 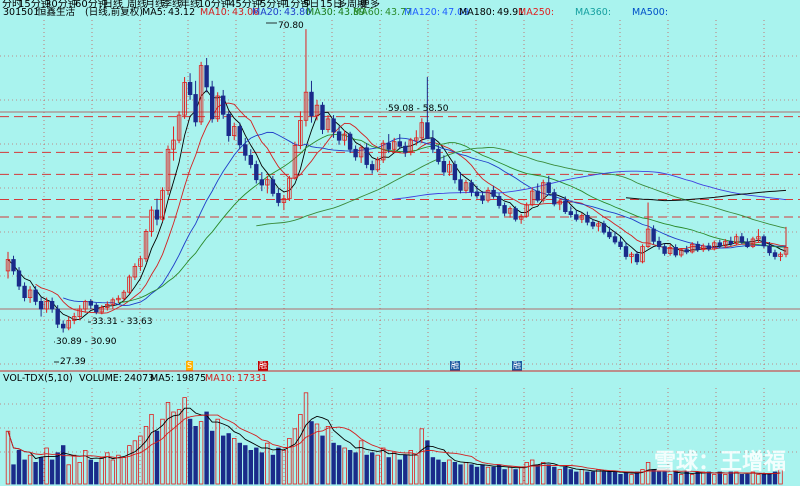 What do you see at coordinates (162, 378) in the screenshot?
I see `volume-label: MA5:` at bounding box center [162, 378].